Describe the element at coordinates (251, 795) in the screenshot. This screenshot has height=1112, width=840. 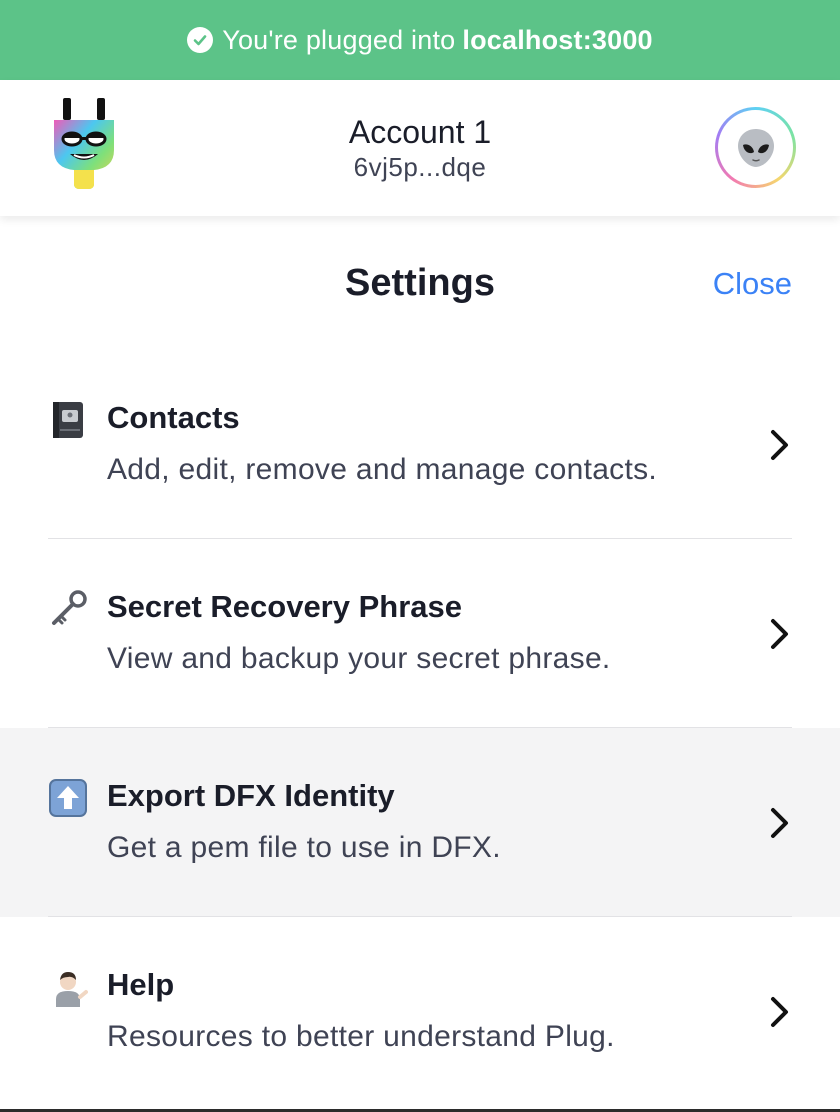
I see `menu-item-title: Export DFX Identity` at that location.